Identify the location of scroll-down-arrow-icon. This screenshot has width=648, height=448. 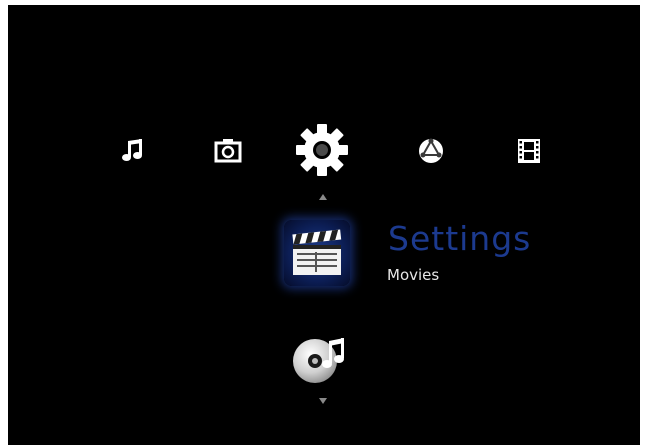
(323, 401).